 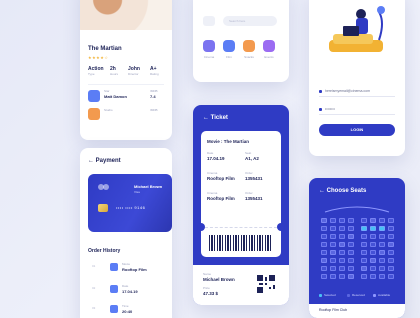 I want to click on ticket-field-label: Order, so click(x=249, y=193).